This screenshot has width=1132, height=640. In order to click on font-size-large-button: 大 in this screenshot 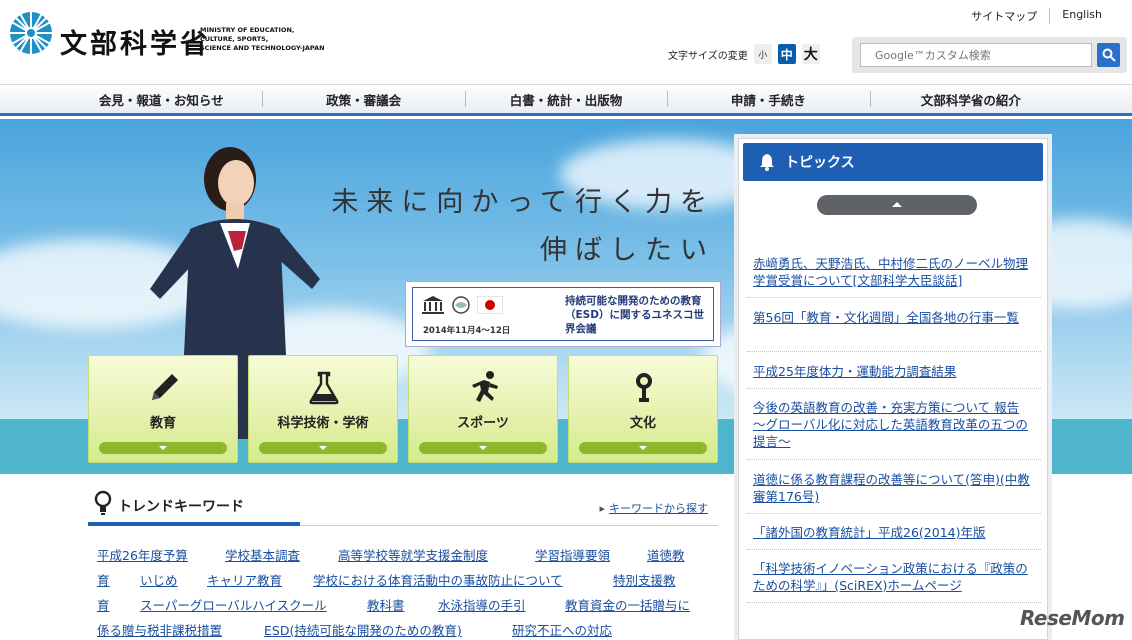, I will do `click(810, 54)`.